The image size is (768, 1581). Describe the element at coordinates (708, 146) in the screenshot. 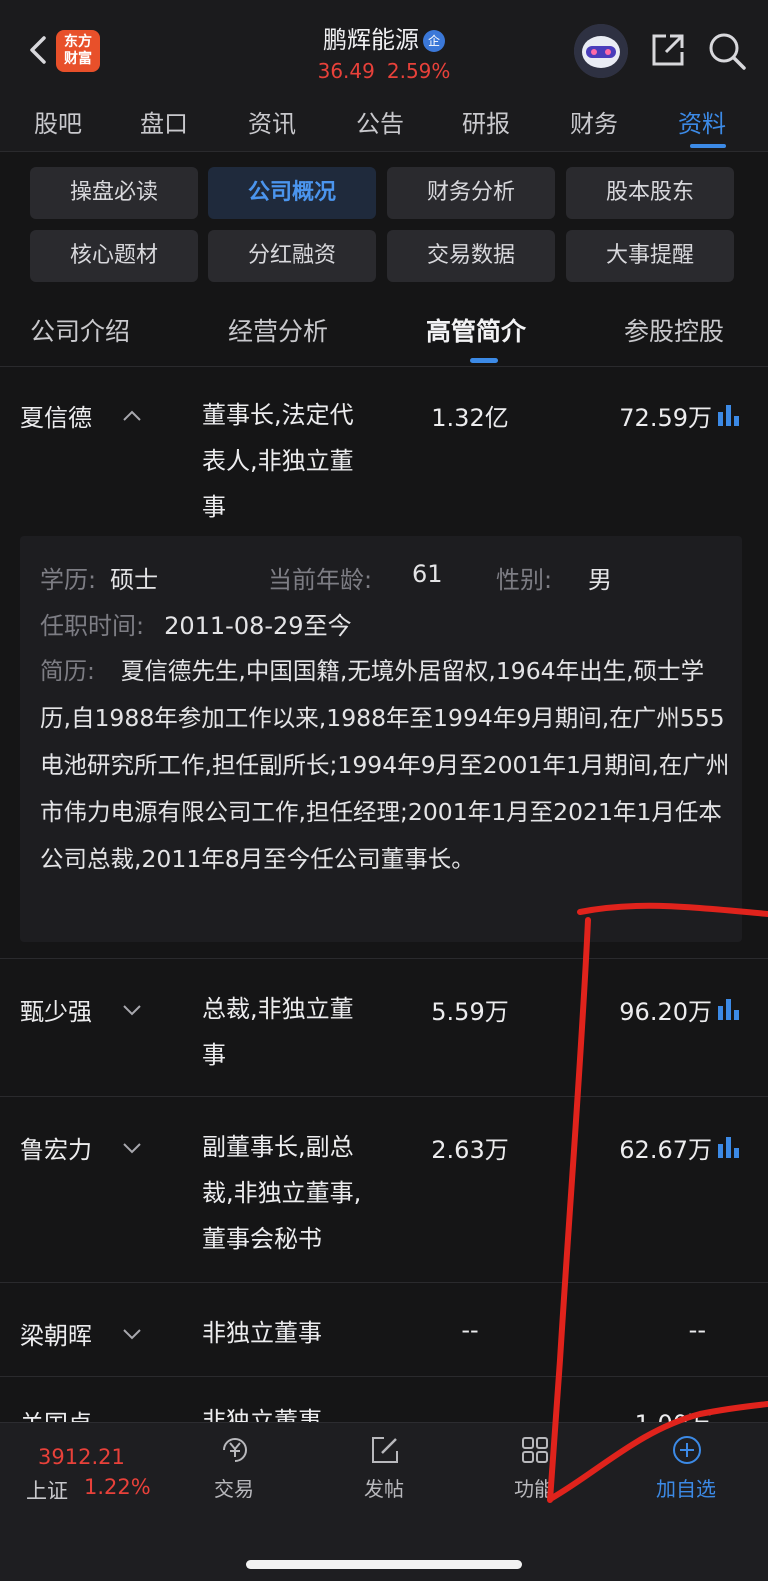

I see `tab-indicator` at that location.